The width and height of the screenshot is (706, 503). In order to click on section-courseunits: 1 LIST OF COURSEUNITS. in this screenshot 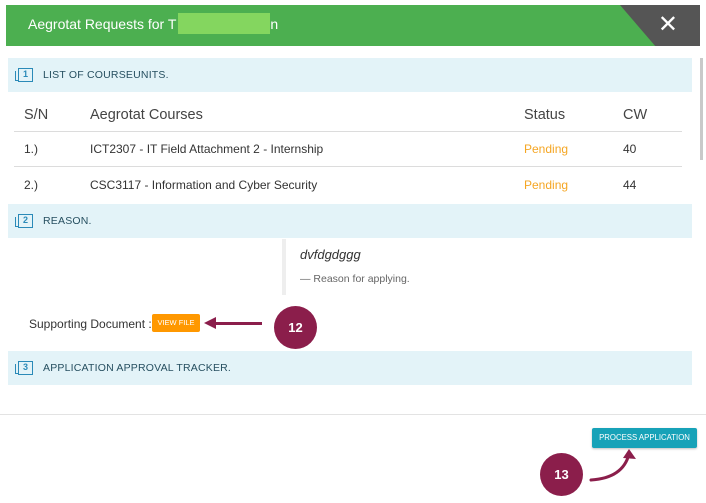, I will do `click(350, 75)`.